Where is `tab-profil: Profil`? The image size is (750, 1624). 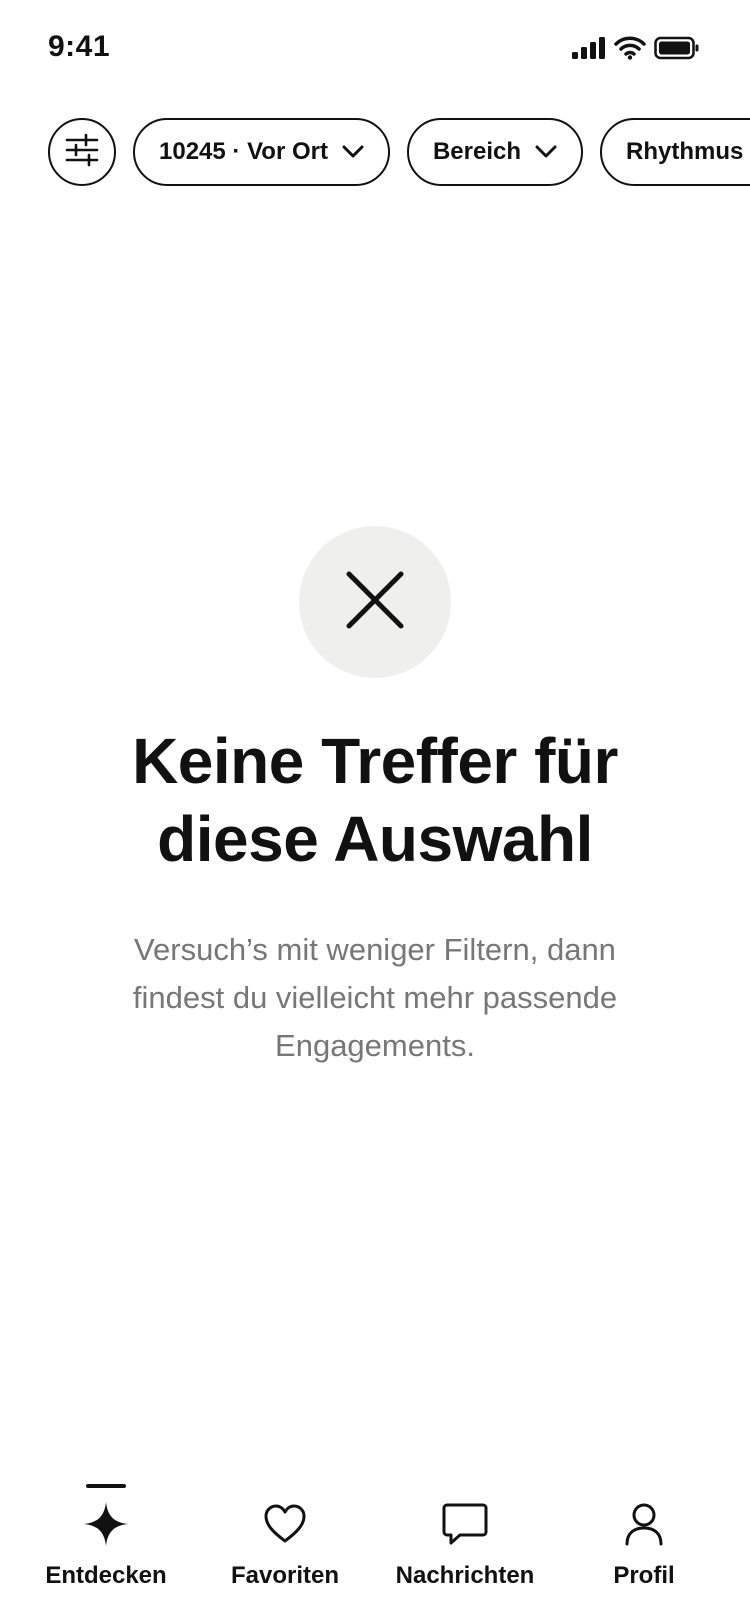
tab-profil: Profil is located at coordinates (644, 1538).